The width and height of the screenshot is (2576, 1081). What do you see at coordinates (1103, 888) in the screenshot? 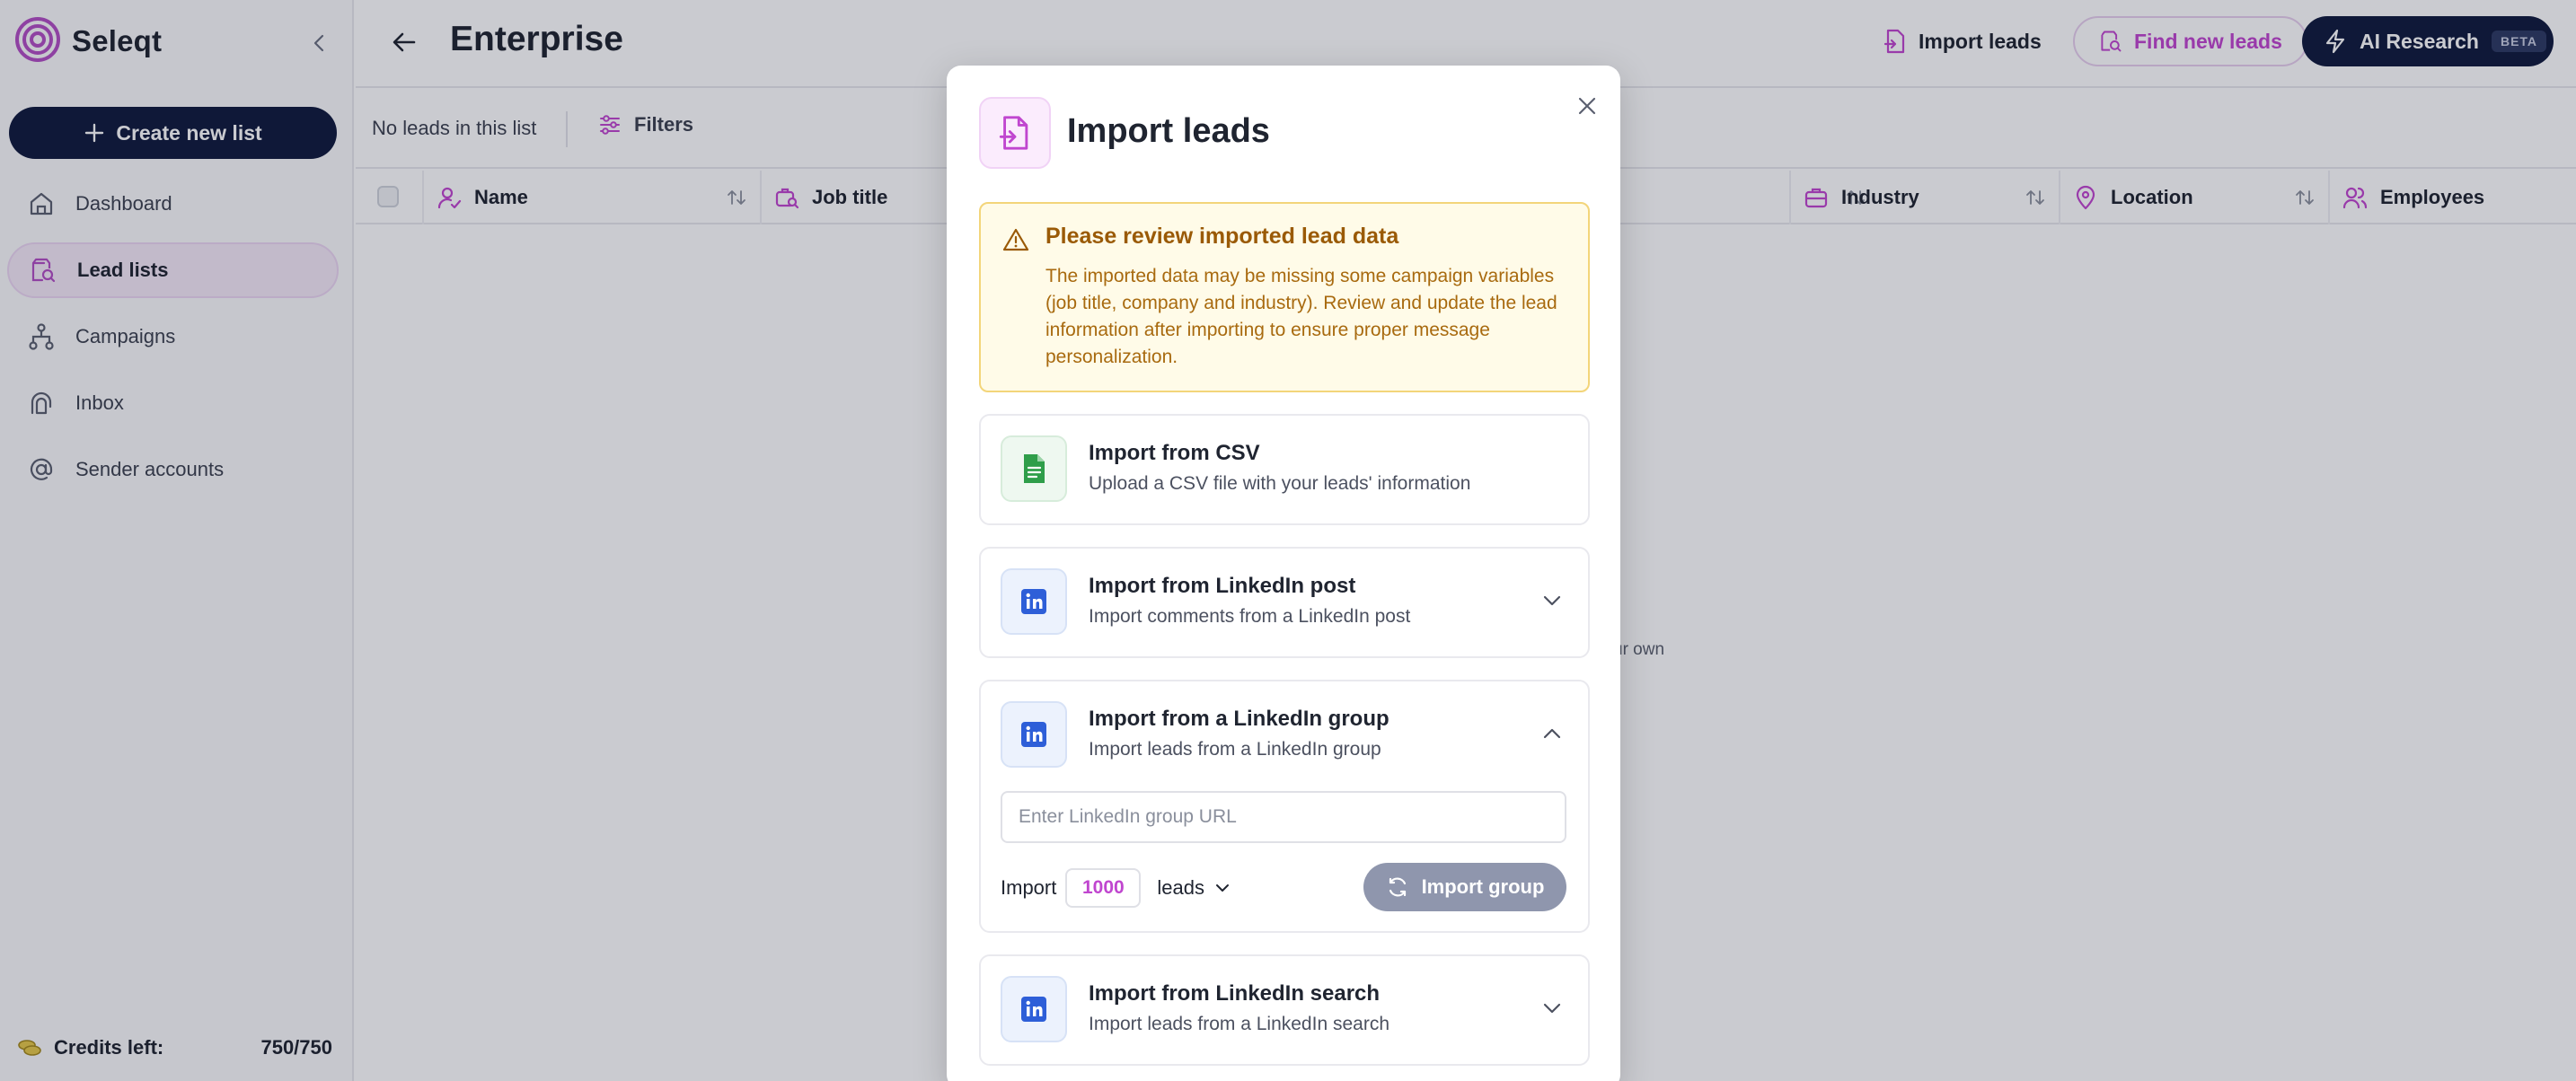
I see `lead-count-input: 1000` at bounding box center [1103, 888].